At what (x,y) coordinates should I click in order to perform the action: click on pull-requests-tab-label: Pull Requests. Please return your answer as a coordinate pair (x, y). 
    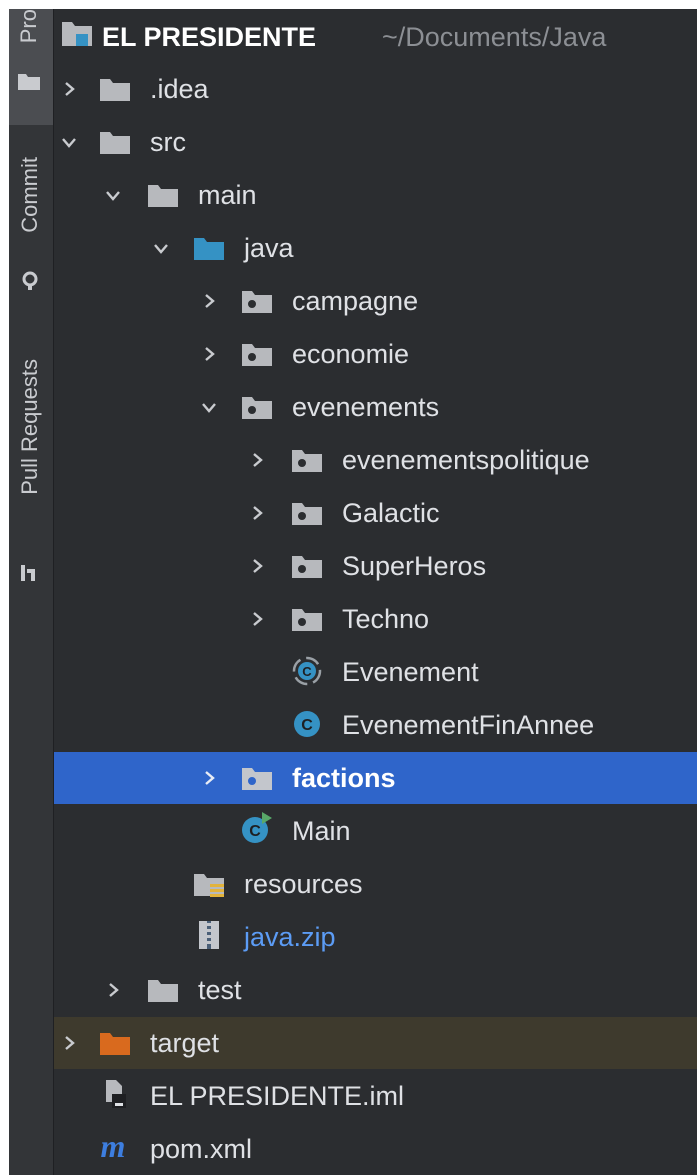
    Looking at the image, I should click on (29, 427).